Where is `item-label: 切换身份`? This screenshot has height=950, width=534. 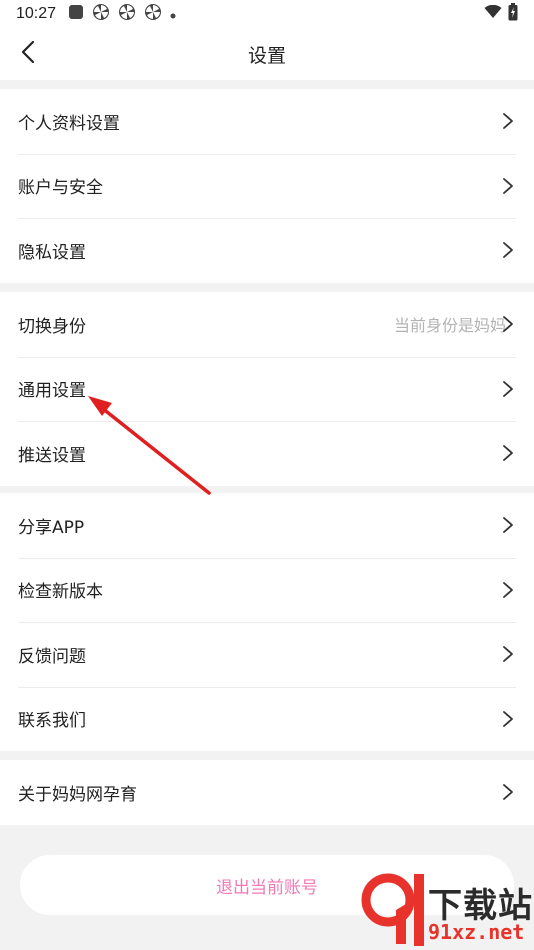 item-label: 切换身份 is located at coordinates (52, 326).